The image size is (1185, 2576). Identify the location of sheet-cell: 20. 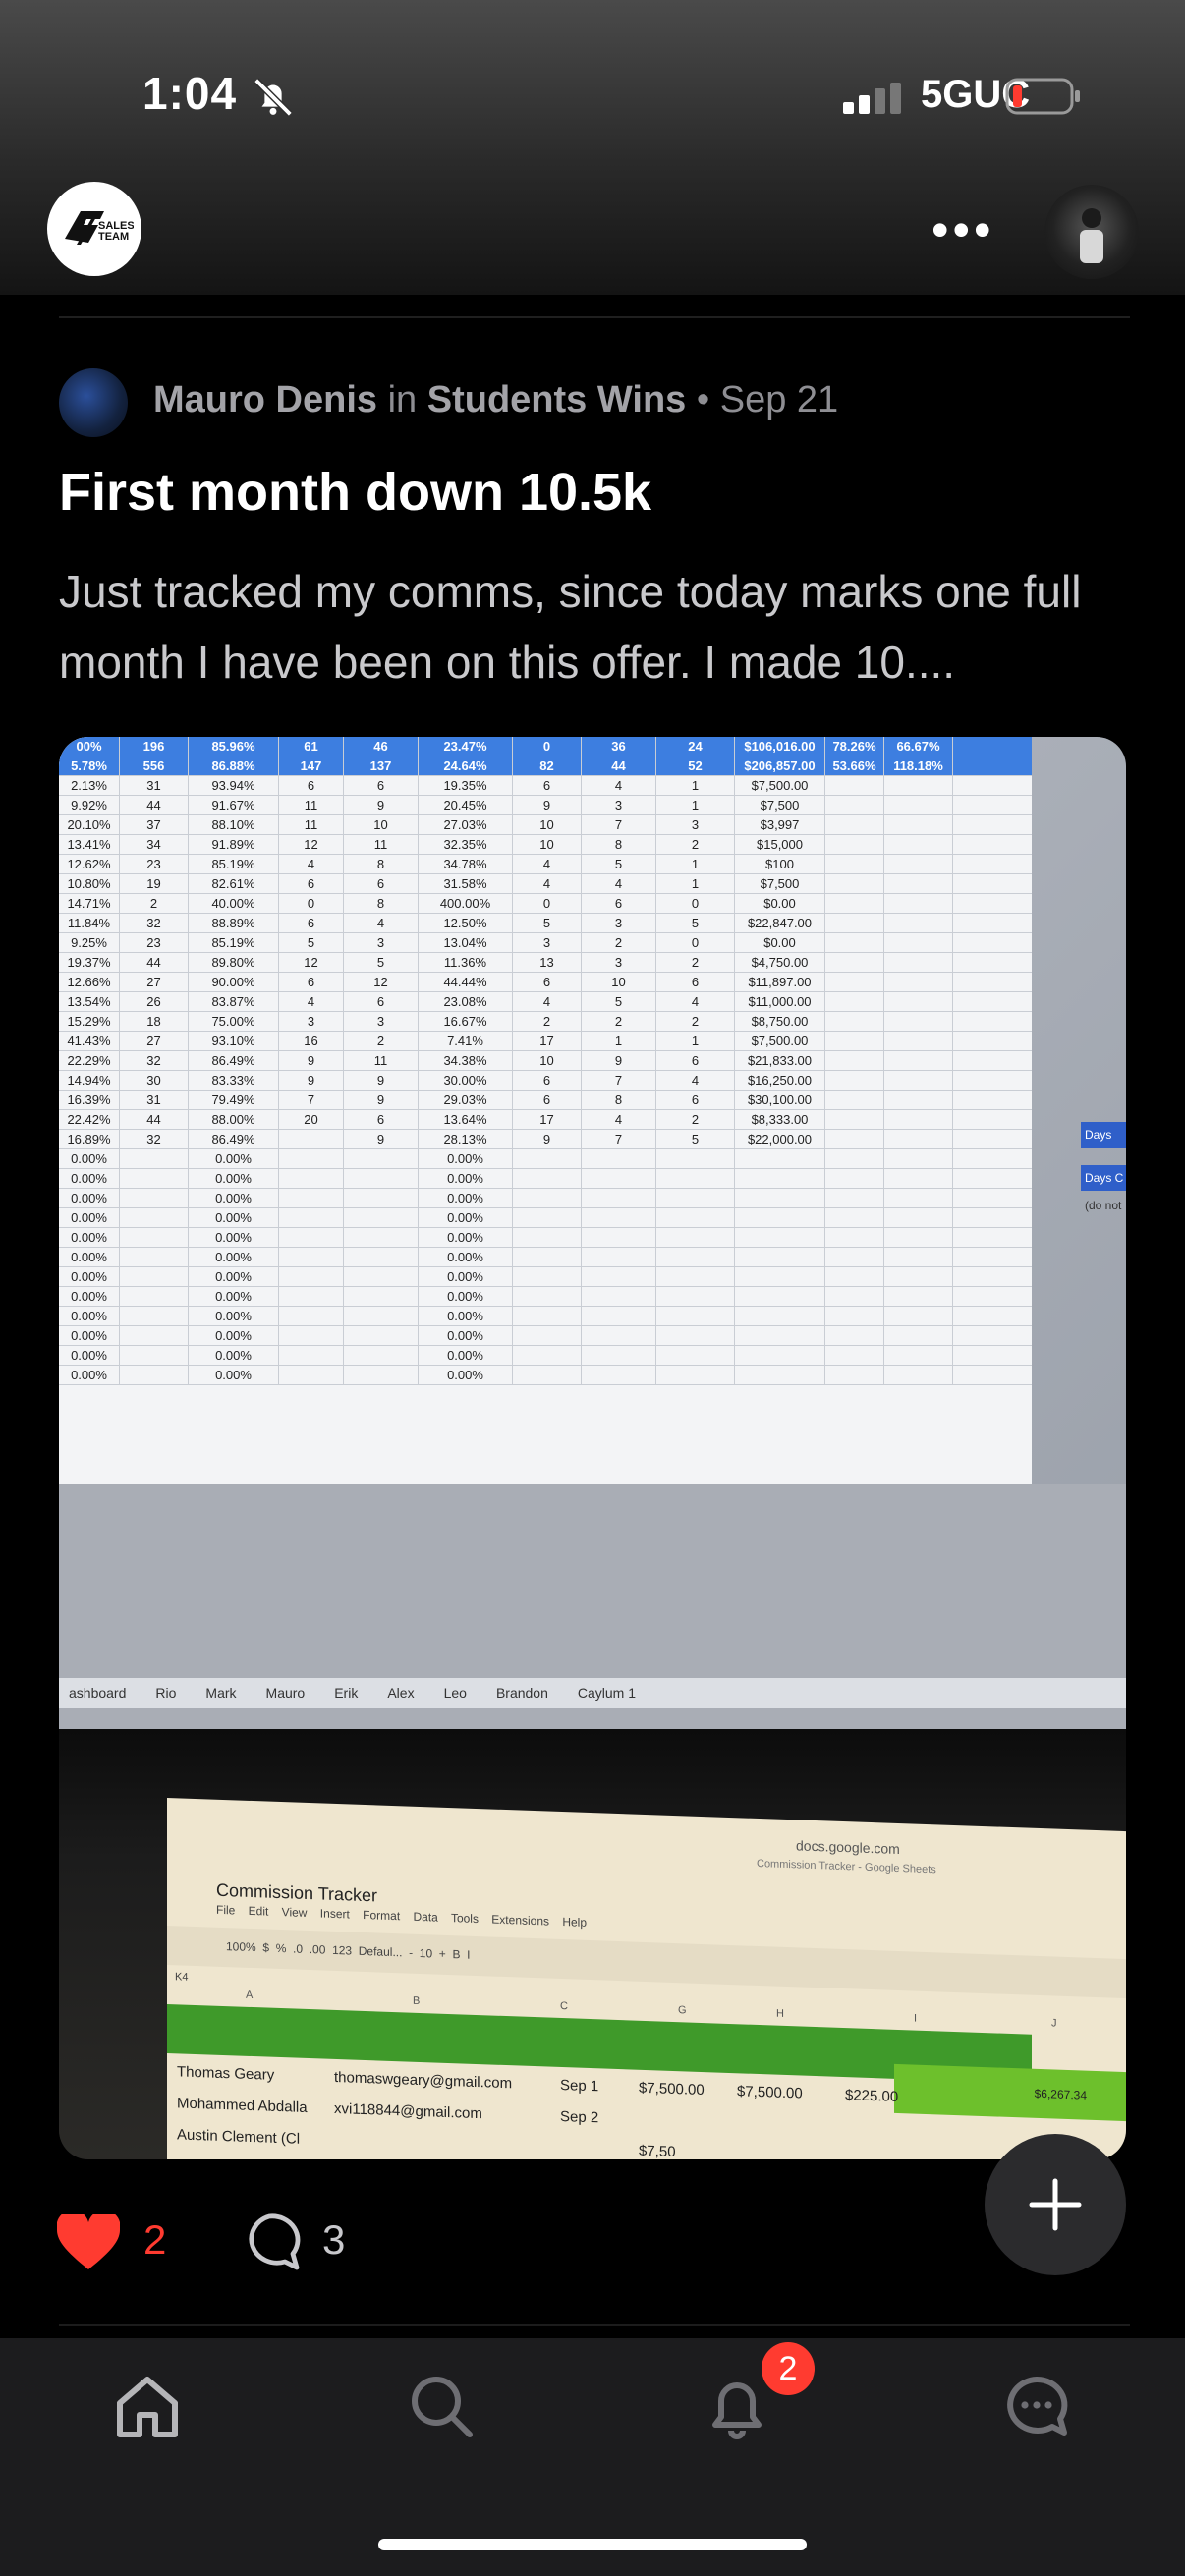
(312, 1119).